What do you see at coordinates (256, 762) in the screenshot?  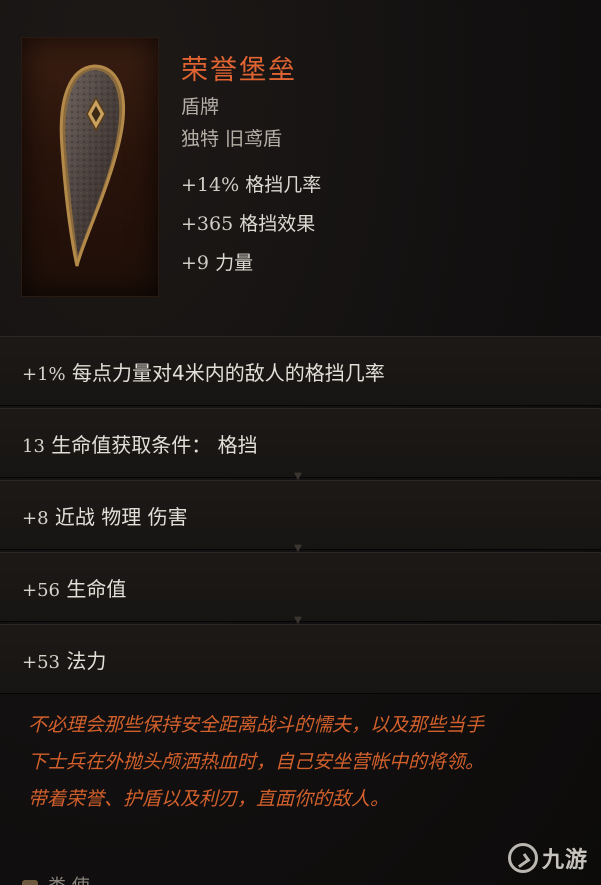 I see `lore-line: 下士兵在外抛头颅洒热血时，自己安坐营帐中的将领。` at bounding box center [256, 762].